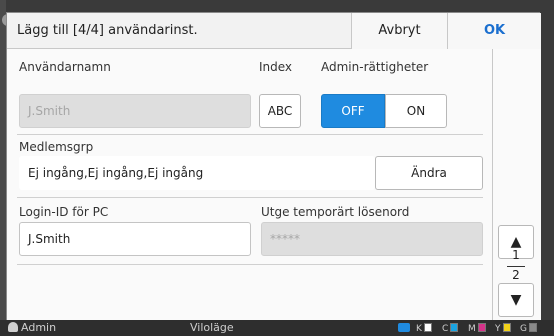 The image size is (554, 336). What do you see at coordinates (212, 327) in the screenshot?
I see `sleep-mode-status: Viloläge` at bounding box center [212, 327].